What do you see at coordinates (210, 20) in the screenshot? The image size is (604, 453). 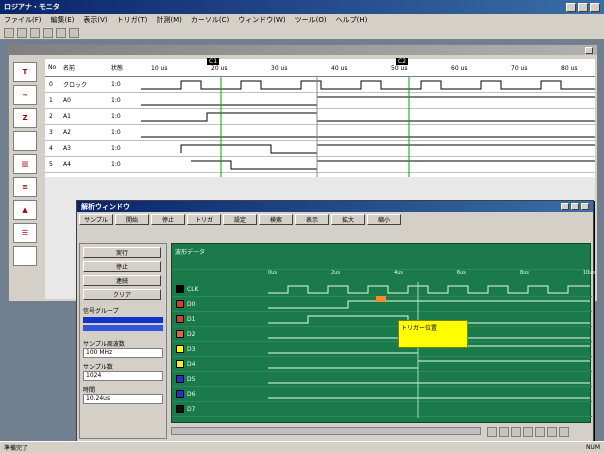 I see `menu-cursor: カーソル(C)` at bounding box center [210, 20].